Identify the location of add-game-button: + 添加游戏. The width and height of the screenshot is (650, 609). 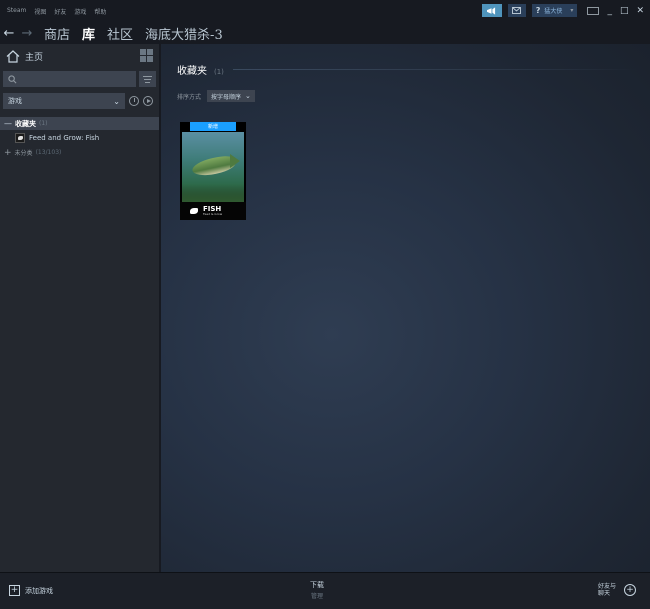
(31, 590).